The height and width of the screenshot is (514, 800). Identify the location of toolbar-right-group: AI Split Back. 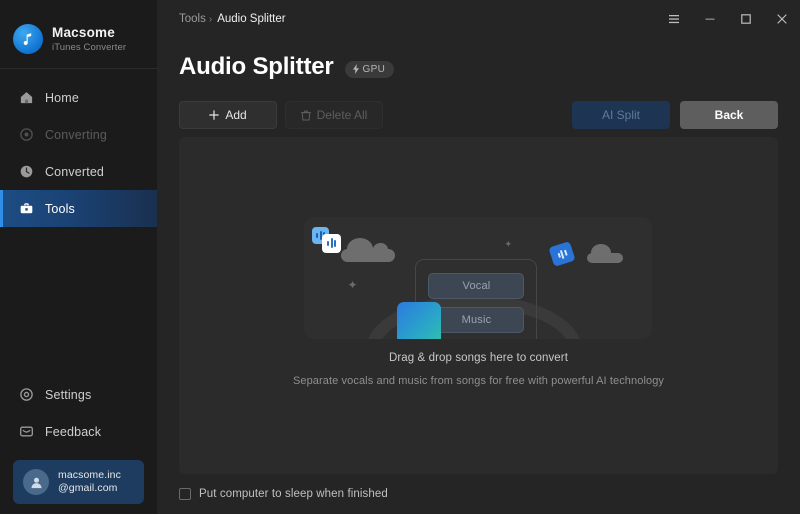
(675, 115).